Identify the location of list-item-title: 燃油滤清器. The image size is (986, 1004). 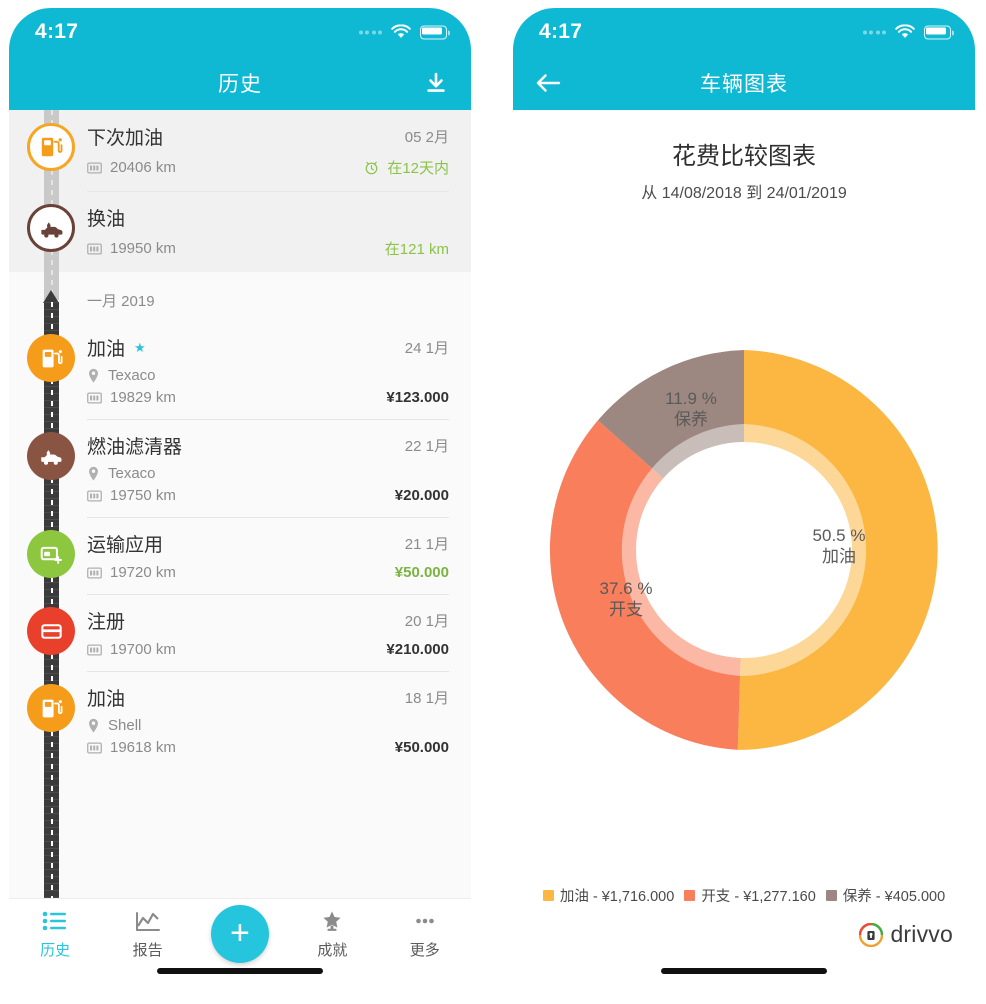
(135, 447).